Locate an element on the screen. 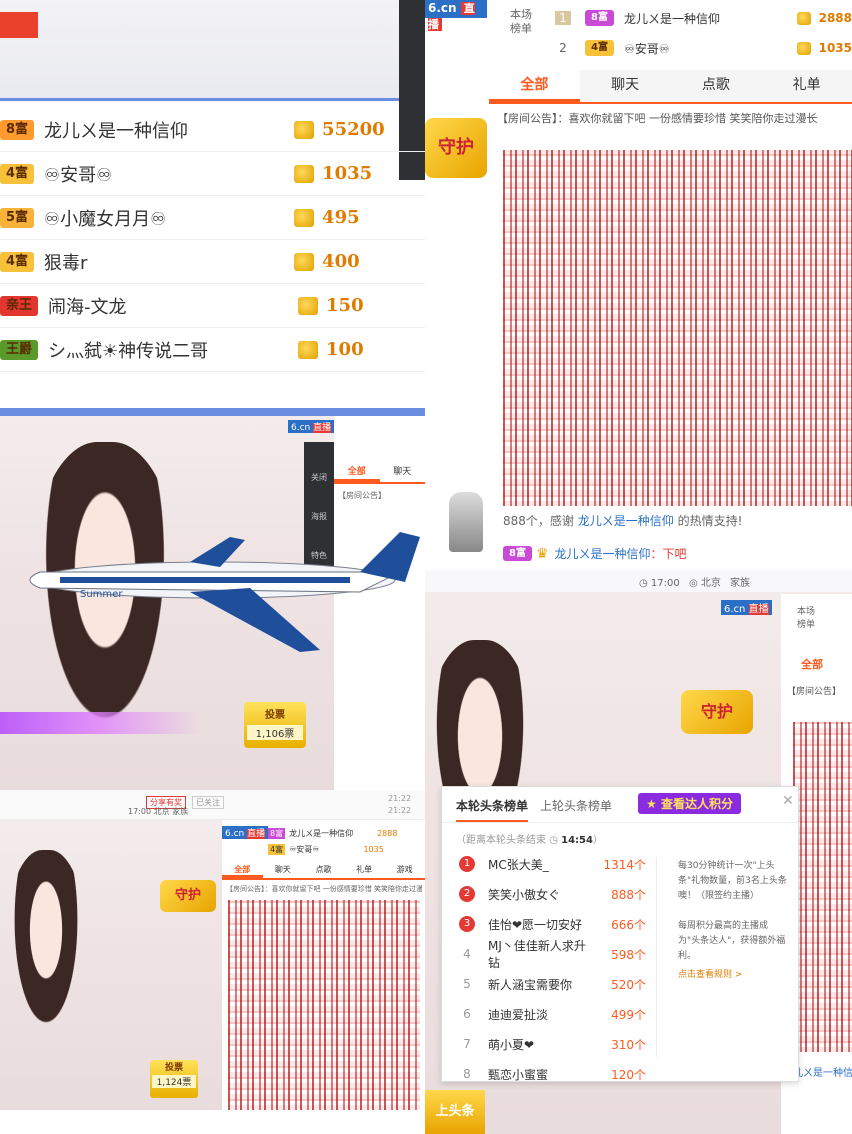 This screenshot has width=852, height=1134. gift-score: 120个 is located at coordinates (628, 1074).